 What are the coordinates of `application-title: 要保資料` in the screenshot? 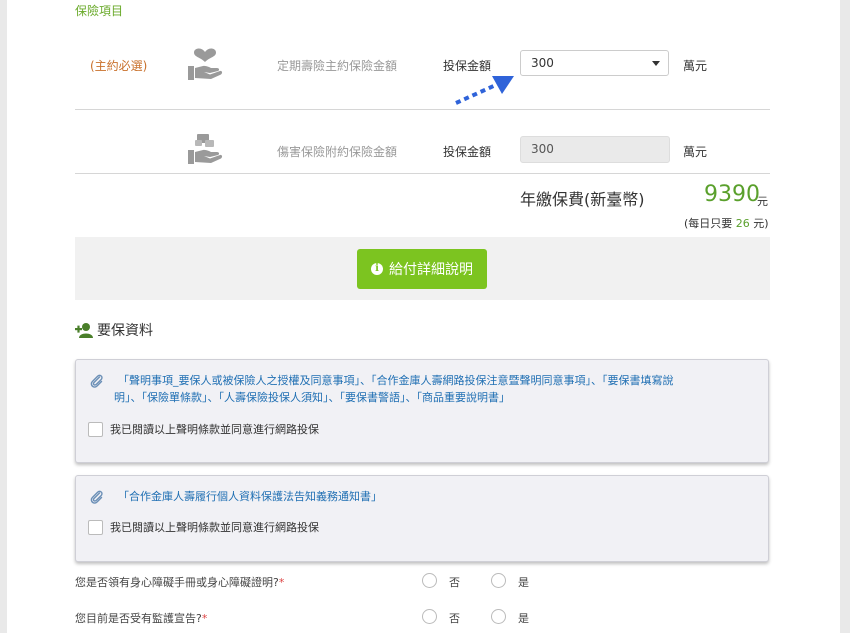 It's located at (114, 330).